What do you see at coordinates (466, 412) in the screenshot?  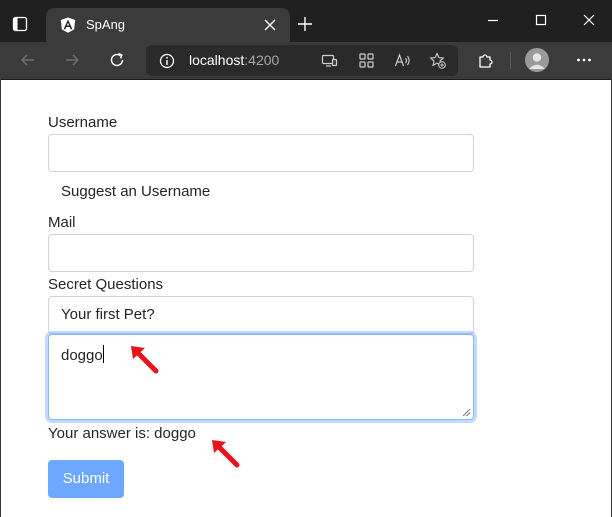 I see `resize-handle-icon` at bounding box center [466, 412].